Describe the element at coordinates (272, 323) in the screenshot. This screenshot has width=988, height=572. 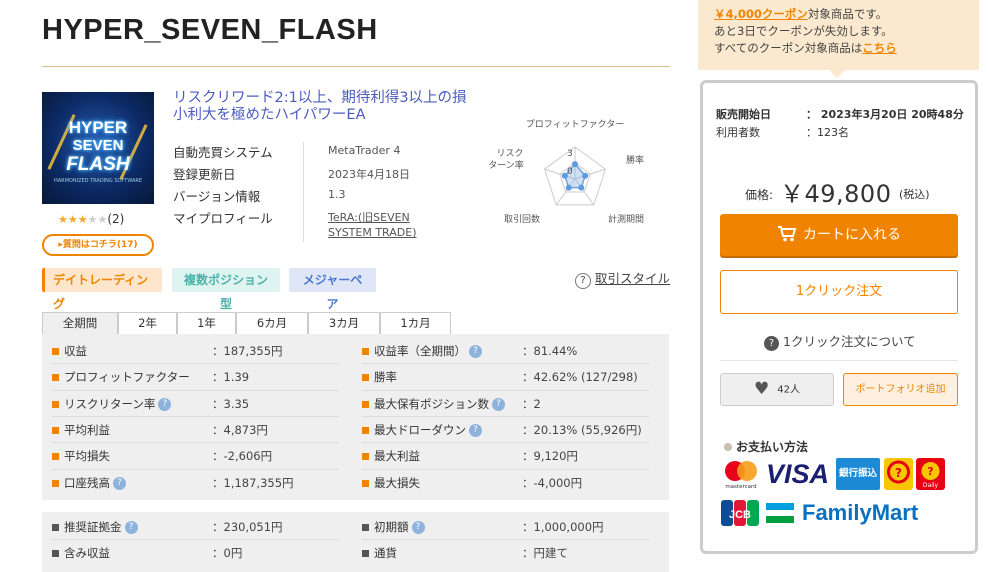
I see `tab-6m: 6カ月` at that location.